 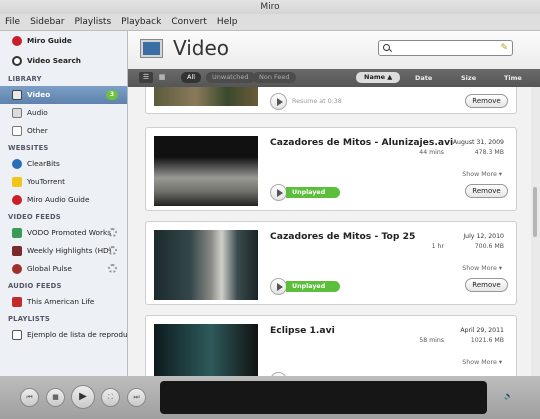 What do you see at coordinates (302, 330) in the screenshot?
I see `video-title: Eclipse 1.avi` at bounding box center [302, 330].